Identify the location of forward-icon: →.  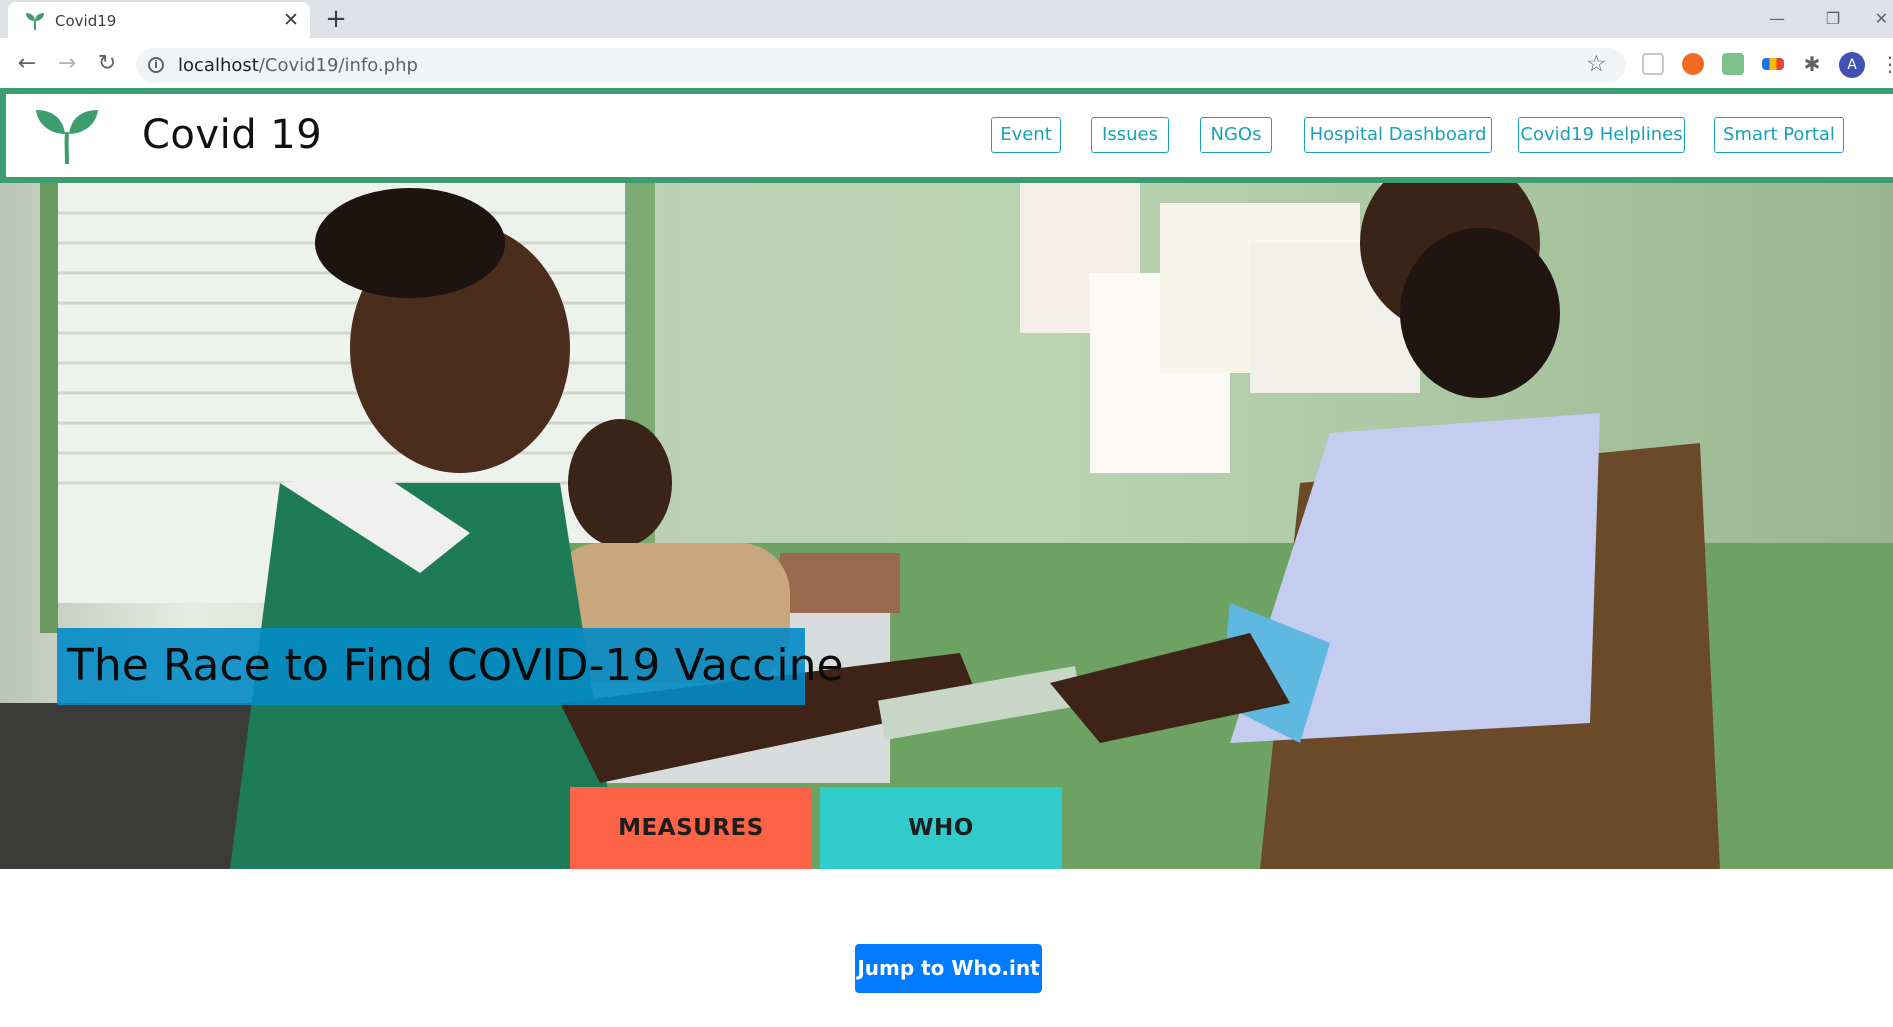
(67, 64).